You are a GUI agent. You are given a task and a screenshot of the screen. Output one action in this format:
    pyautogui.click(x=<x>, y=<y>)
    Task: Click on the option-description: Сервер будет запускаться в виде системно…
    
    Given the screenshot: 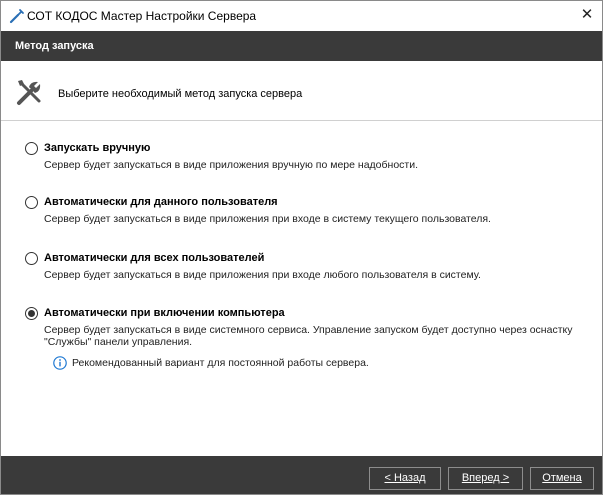 What is the action you would take?
    pyautogui.click(x=308, y=330)
    